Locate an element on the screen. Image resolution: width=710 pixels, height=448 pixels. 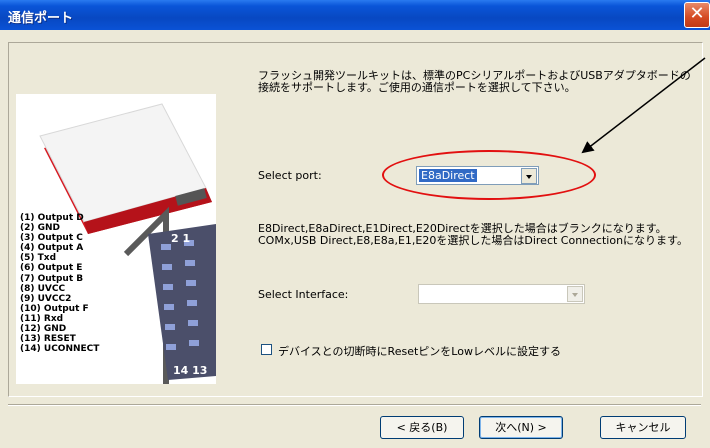
connector-bottom-label: 14 13 is located at coordinates (190, 370).